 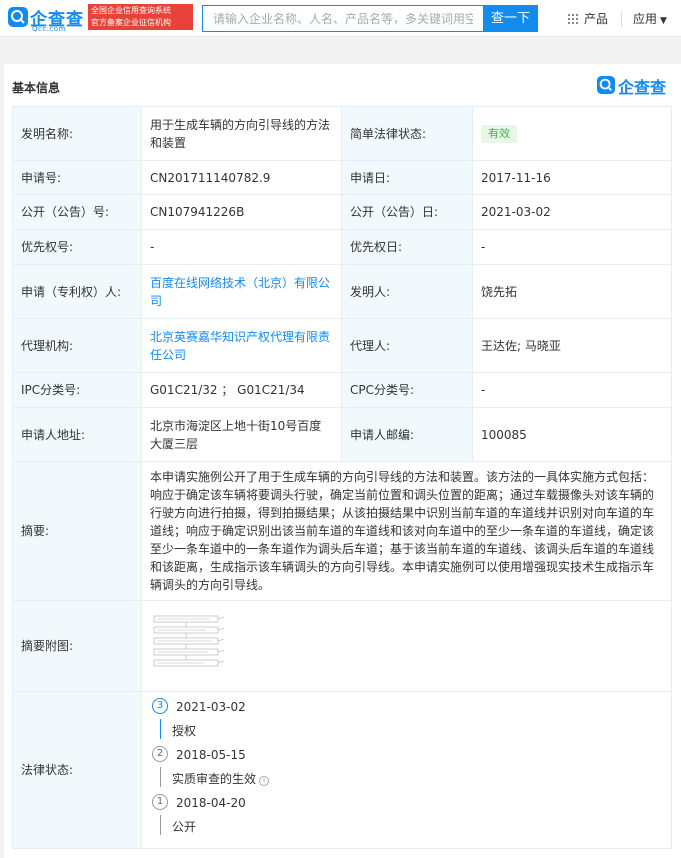 I want to click on table-row: 优先权号: - 优先权日: -, so click(x=342, y=247).